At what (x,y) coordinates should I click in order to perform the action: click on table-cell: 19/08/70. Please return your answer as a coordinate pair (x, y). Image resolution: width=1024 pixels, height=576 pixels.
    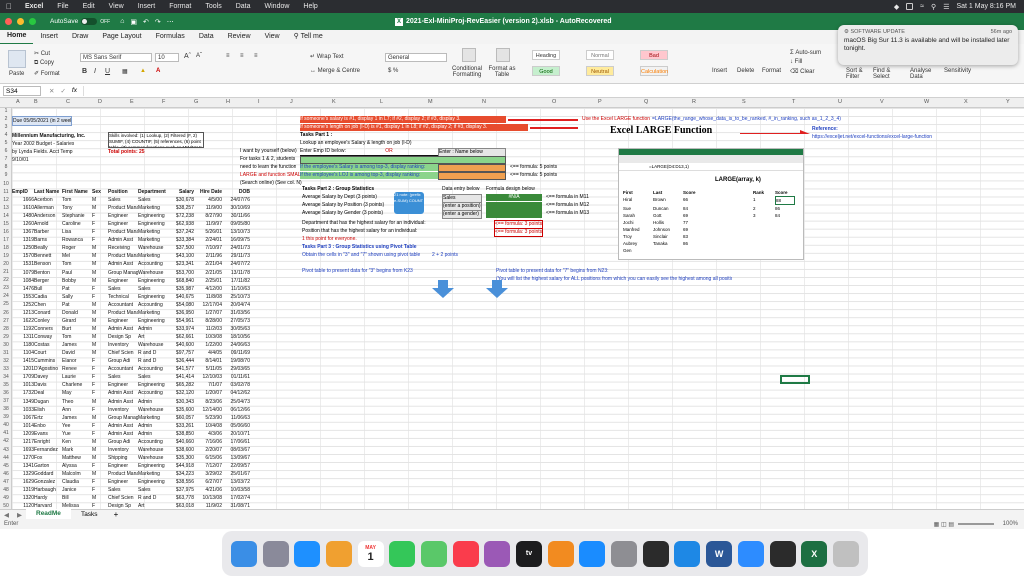
    Looking at the image, I should click on (236, 361).